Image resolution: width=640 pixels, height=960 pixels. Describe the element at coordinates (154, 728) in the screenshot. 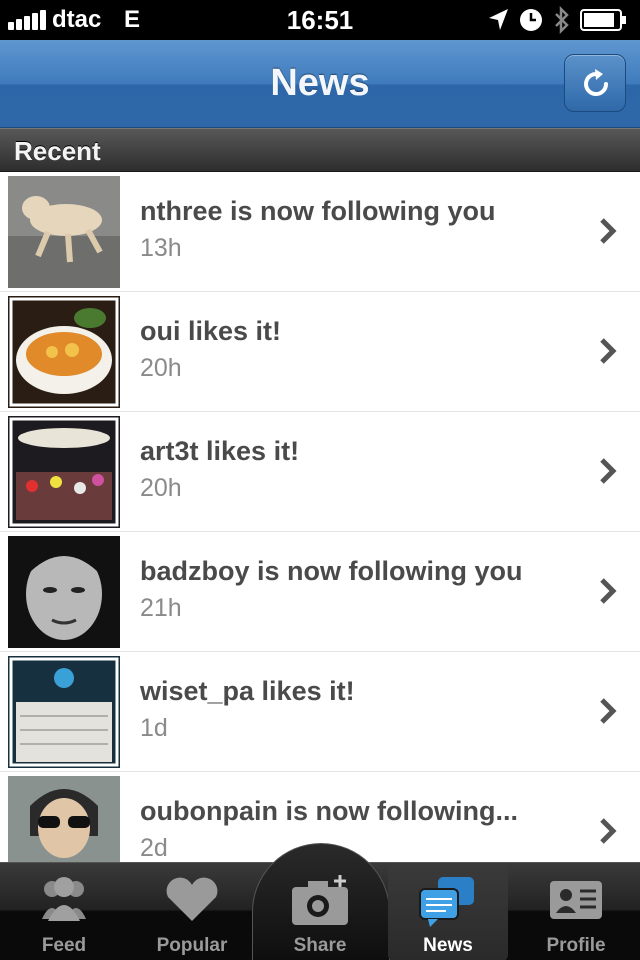

I see `item-time: 1d` at that location.